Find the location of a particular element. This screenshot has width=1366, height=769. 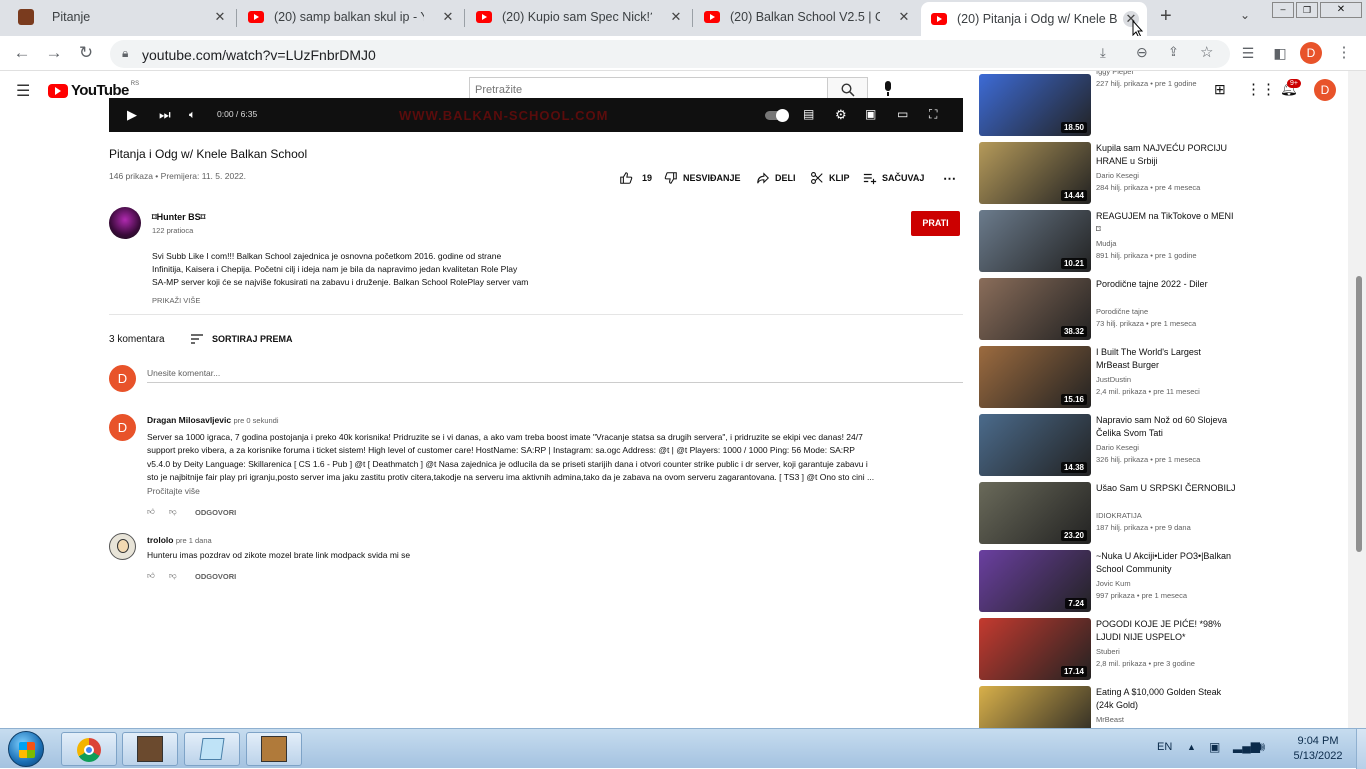

related-title: REAGUJEM na TikTokove o MENI ⌑ is located at coordinates (1166, 223).